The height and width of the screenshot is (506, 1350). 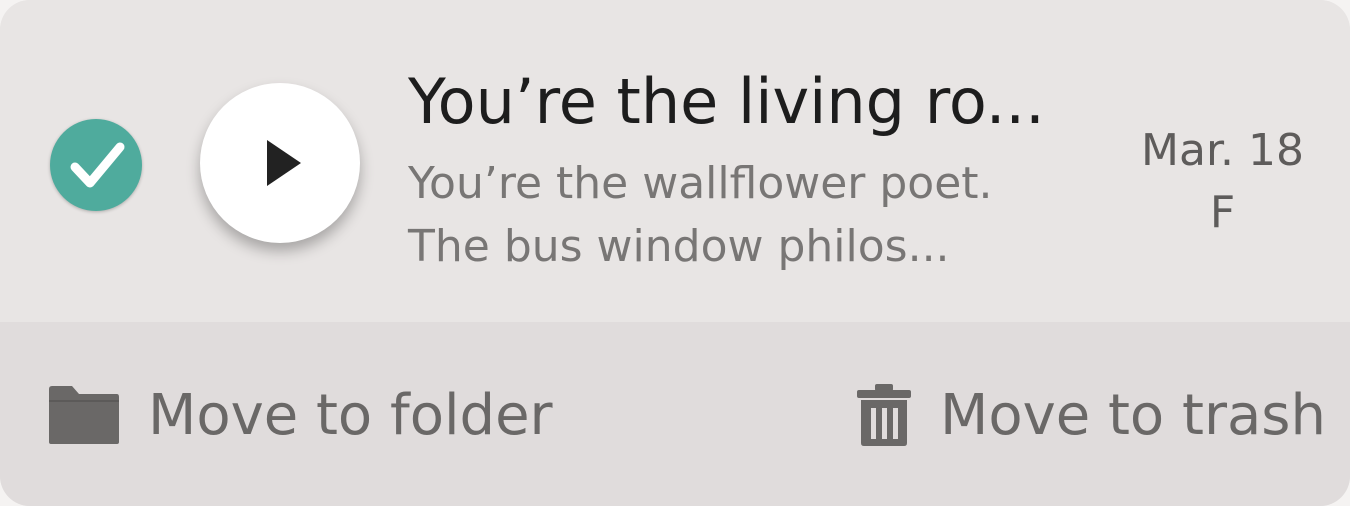 What do you see at coordinates (350, 415) in the screenshot?
I see `move-to-folder-label: Move to folder` at bounding box center [350, 415].